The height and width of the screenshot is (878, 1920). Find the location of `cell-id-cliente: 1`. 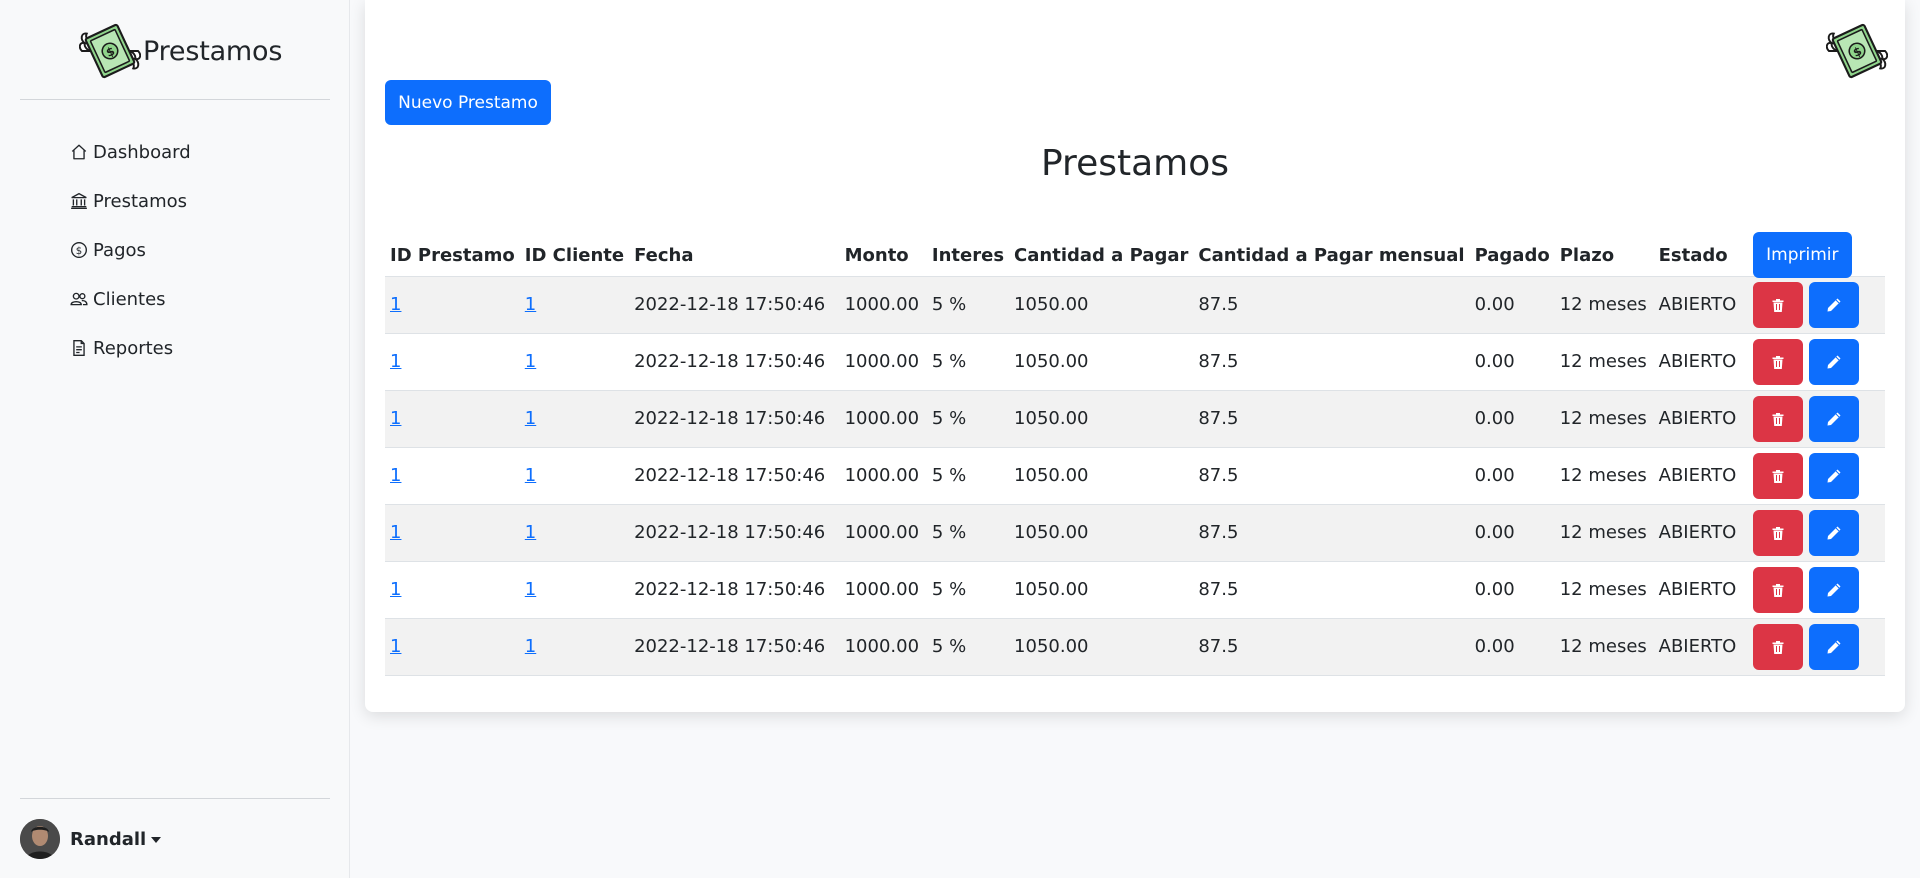

cell-id-cliente: 1 is located at coordinates (574, 419).